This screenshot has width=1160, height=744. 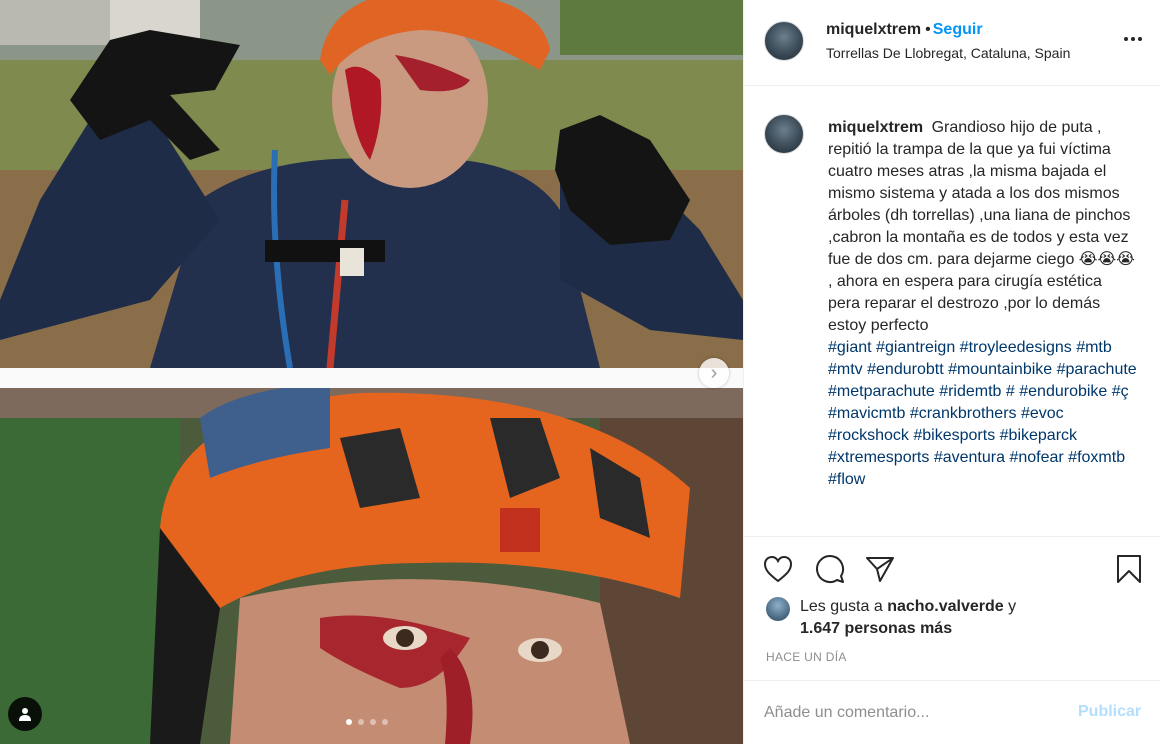 What do you see at coordinates (1016, 347) in the screenshot?
I see `hashtag-link: #troyleedesigns` at bounding box center [1016, 347].